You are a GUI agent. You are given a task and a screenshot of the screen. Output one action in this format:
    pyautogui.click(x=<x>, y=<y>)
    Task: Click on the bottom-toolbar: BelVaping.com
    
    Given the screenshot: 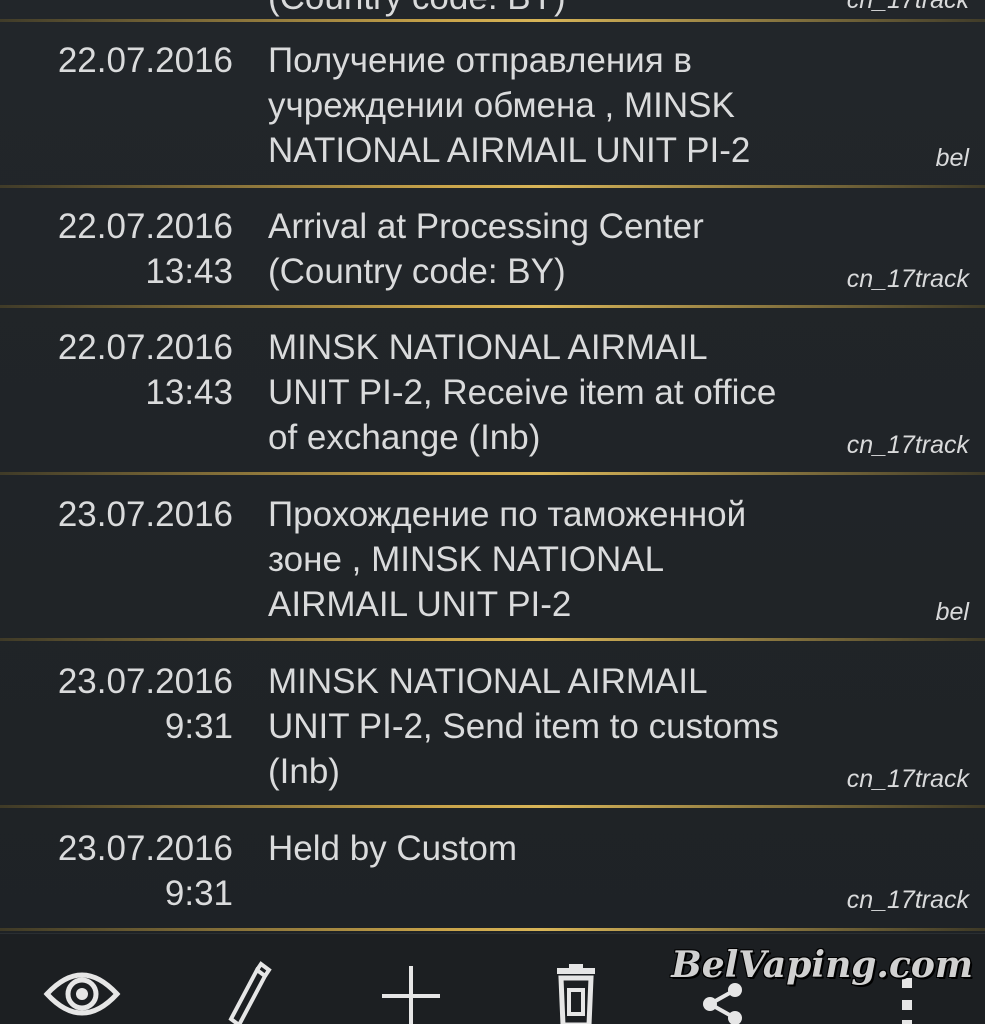 What is the action you would take?
    pyautogui.click(x=492, y=978)
    